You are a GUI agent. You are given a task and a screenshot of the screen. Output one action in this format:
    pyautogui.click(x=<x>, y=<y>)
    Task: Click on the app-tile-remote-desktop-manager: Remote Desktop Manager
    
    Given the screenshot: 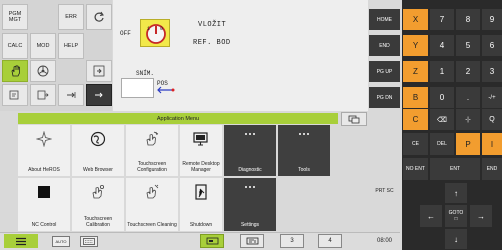 What is the action you would take?
    pyautogui.click(x=201, y=150)
    